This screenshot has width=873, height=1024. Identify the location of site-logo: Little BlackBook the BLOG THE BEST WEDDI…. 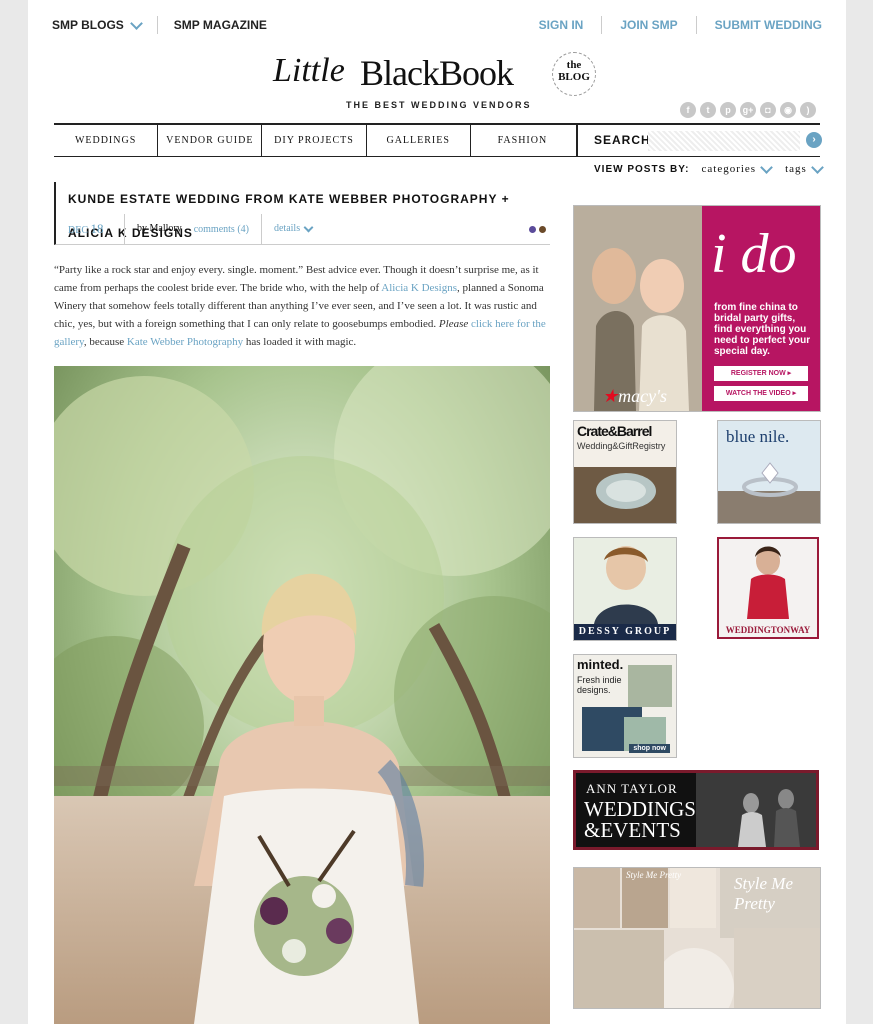
(438, 82).